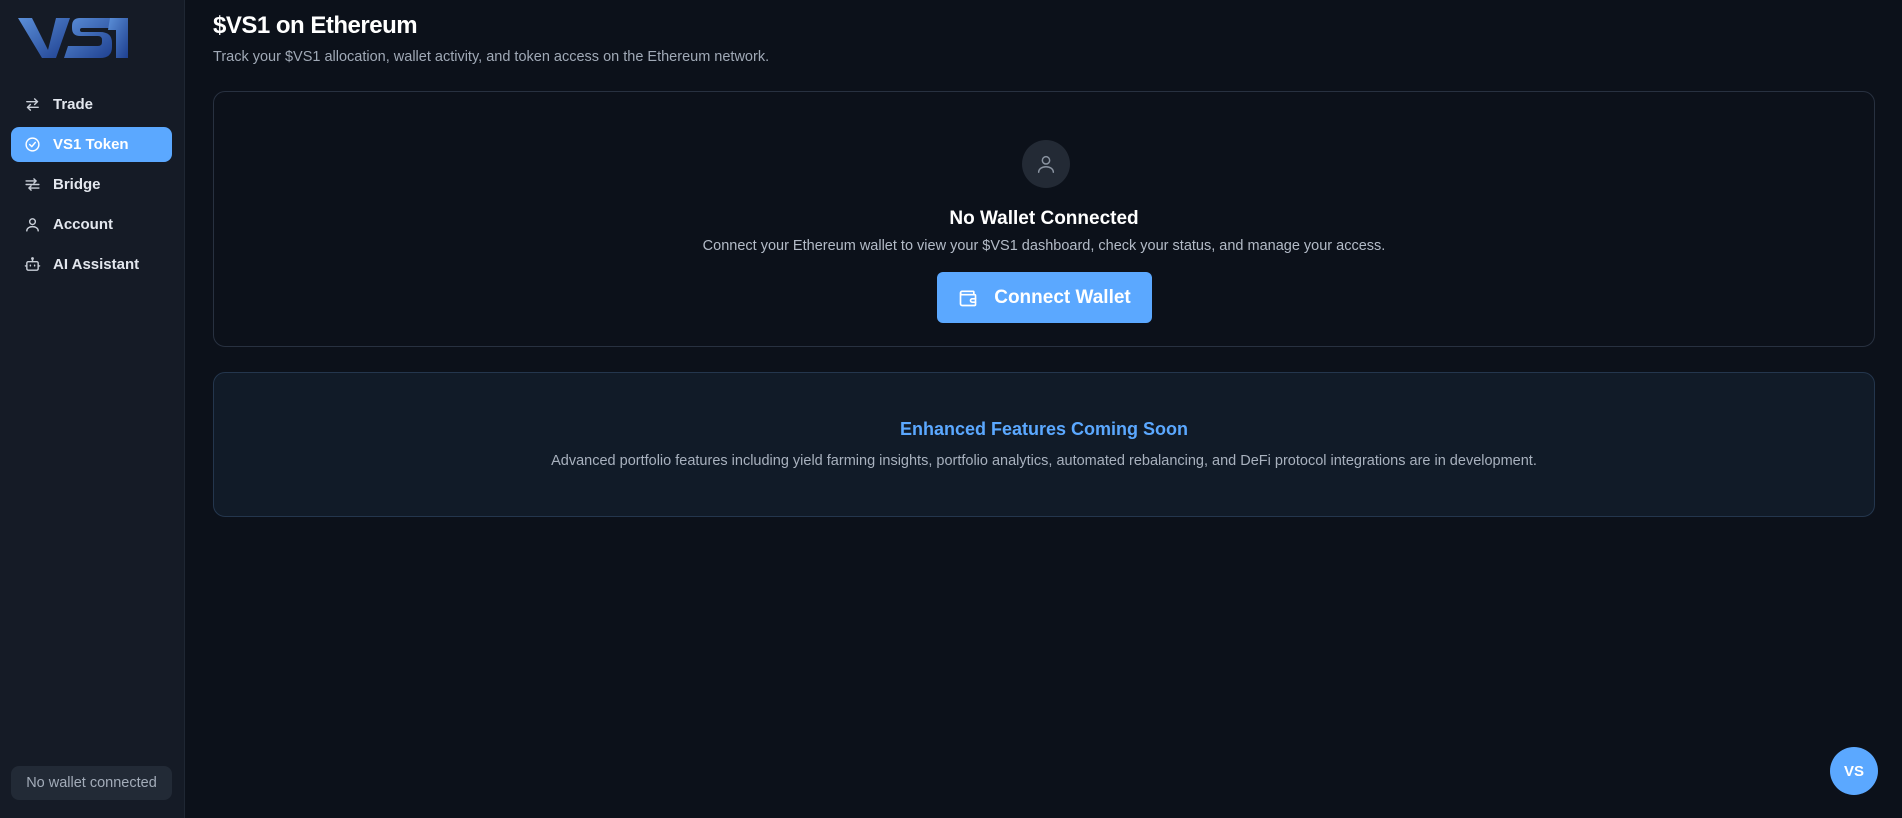  What do you see at coordinates (83, 224) in the screenshot?
I see `sidebar-item-label: Account` at bounding box center [83, 224].